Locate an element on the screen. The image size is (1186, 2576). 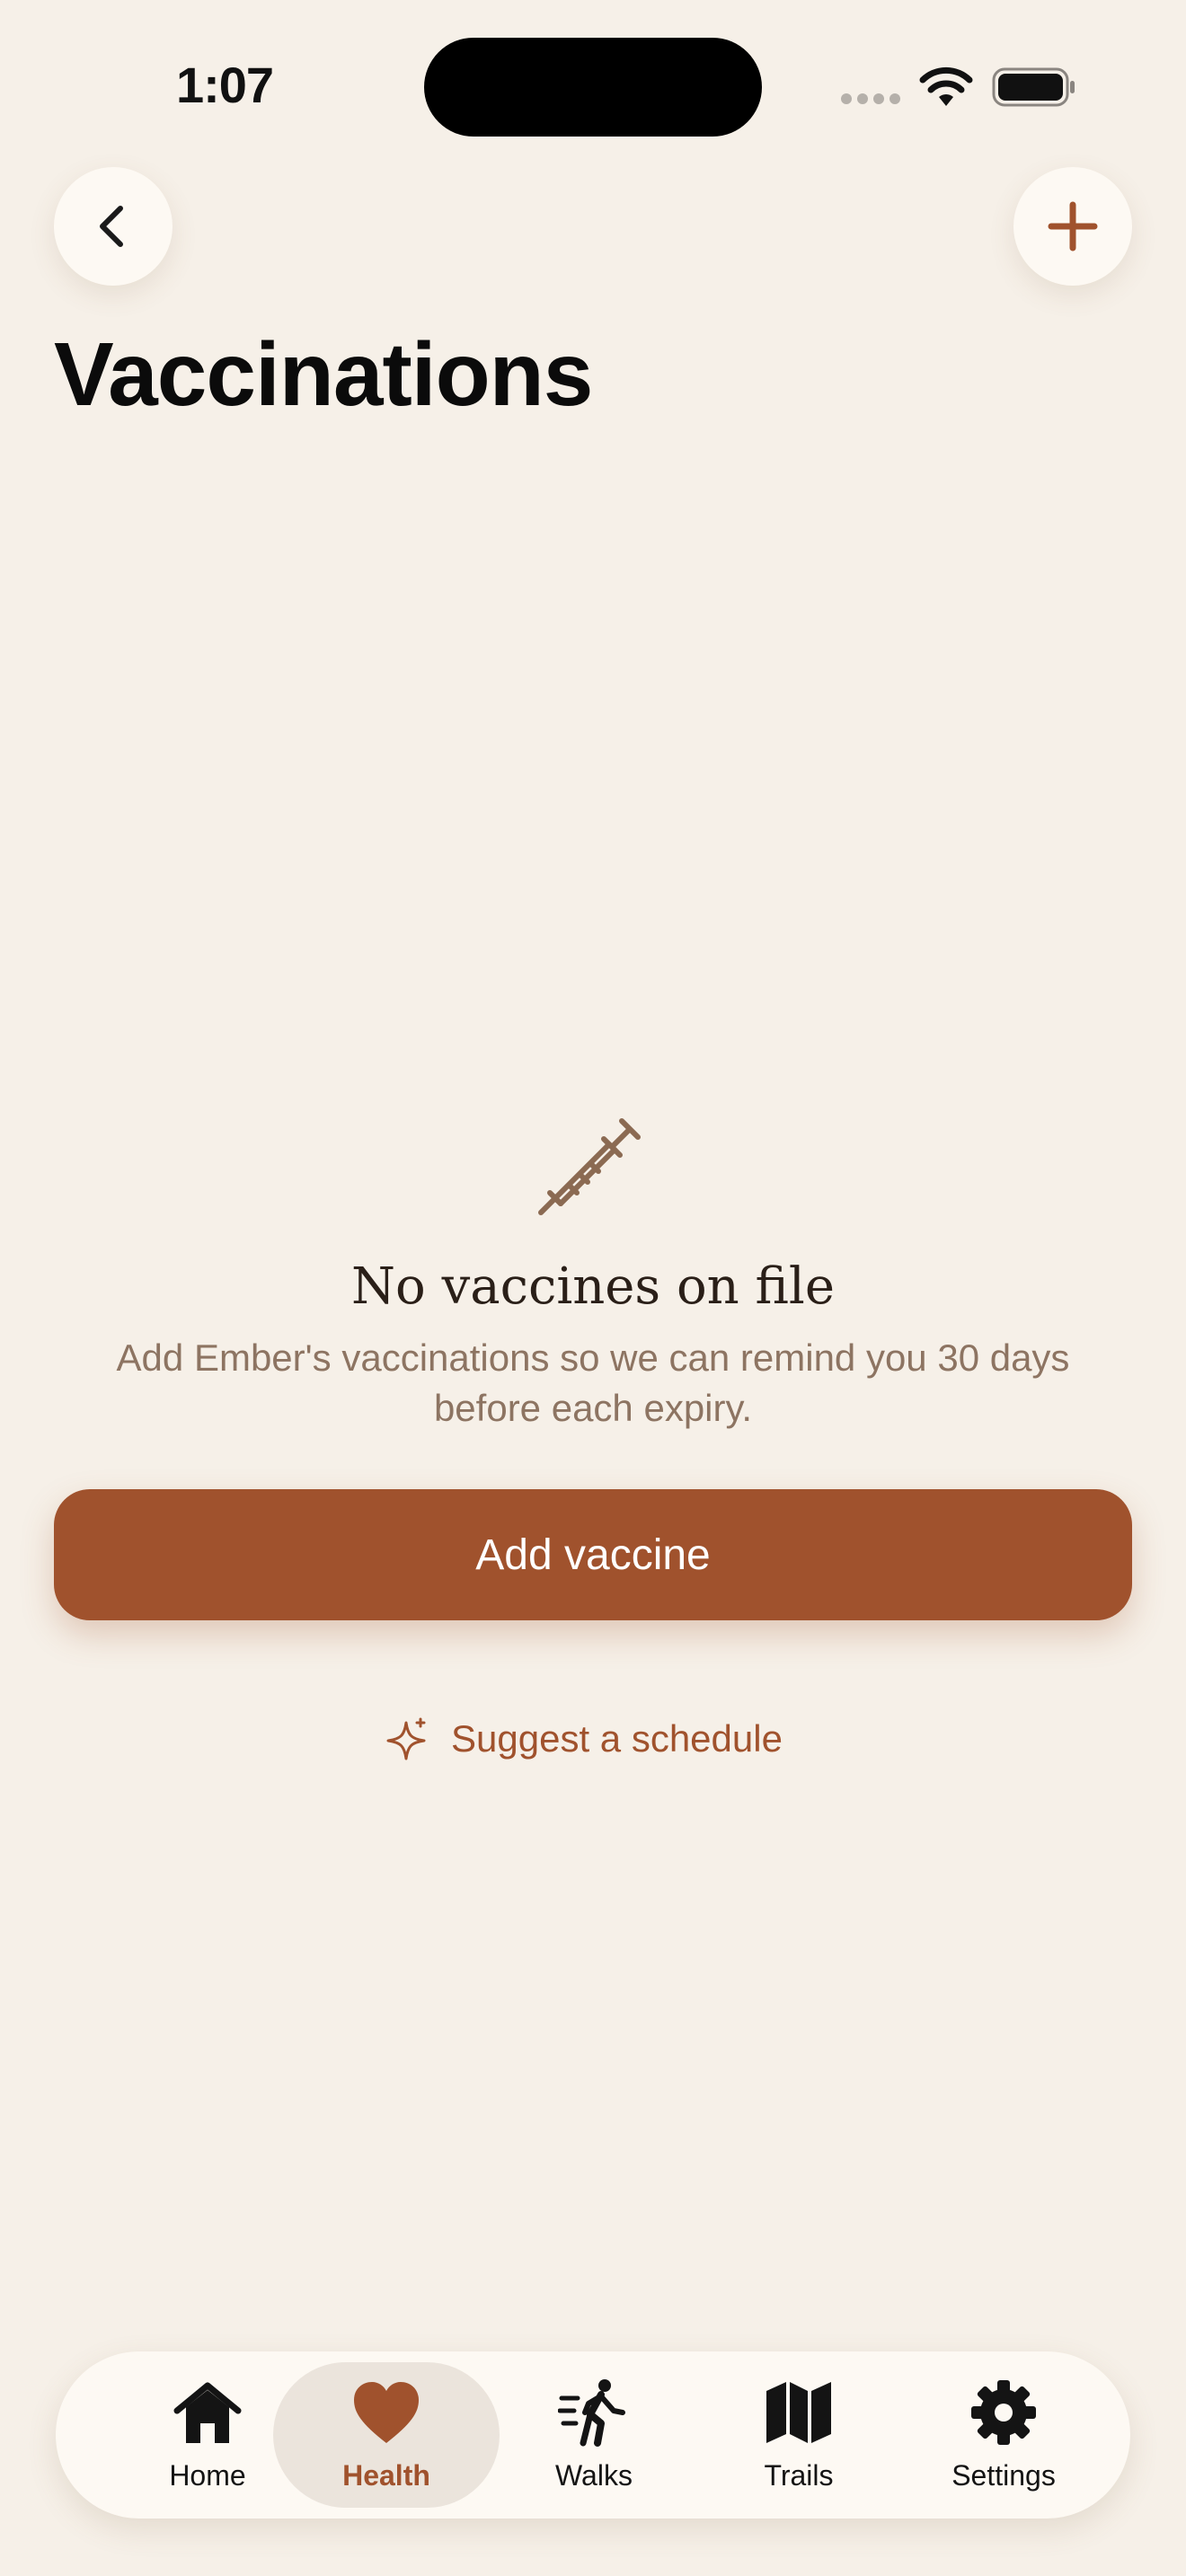
add-vaccine-top-button is located at coordinates (1072, 226).